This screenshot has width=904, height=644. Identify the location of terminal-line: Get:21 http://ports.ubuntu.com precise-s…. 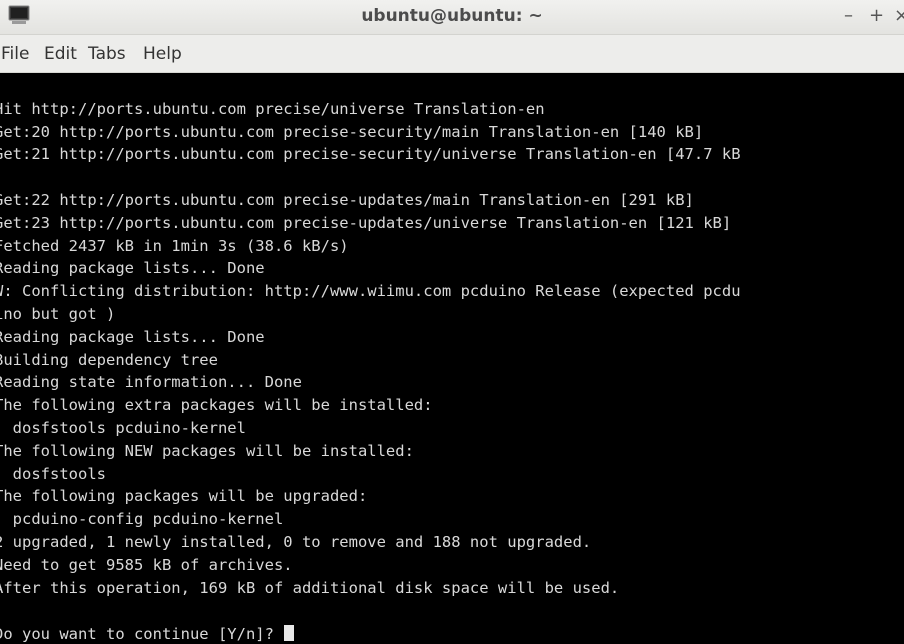
(370, 154).